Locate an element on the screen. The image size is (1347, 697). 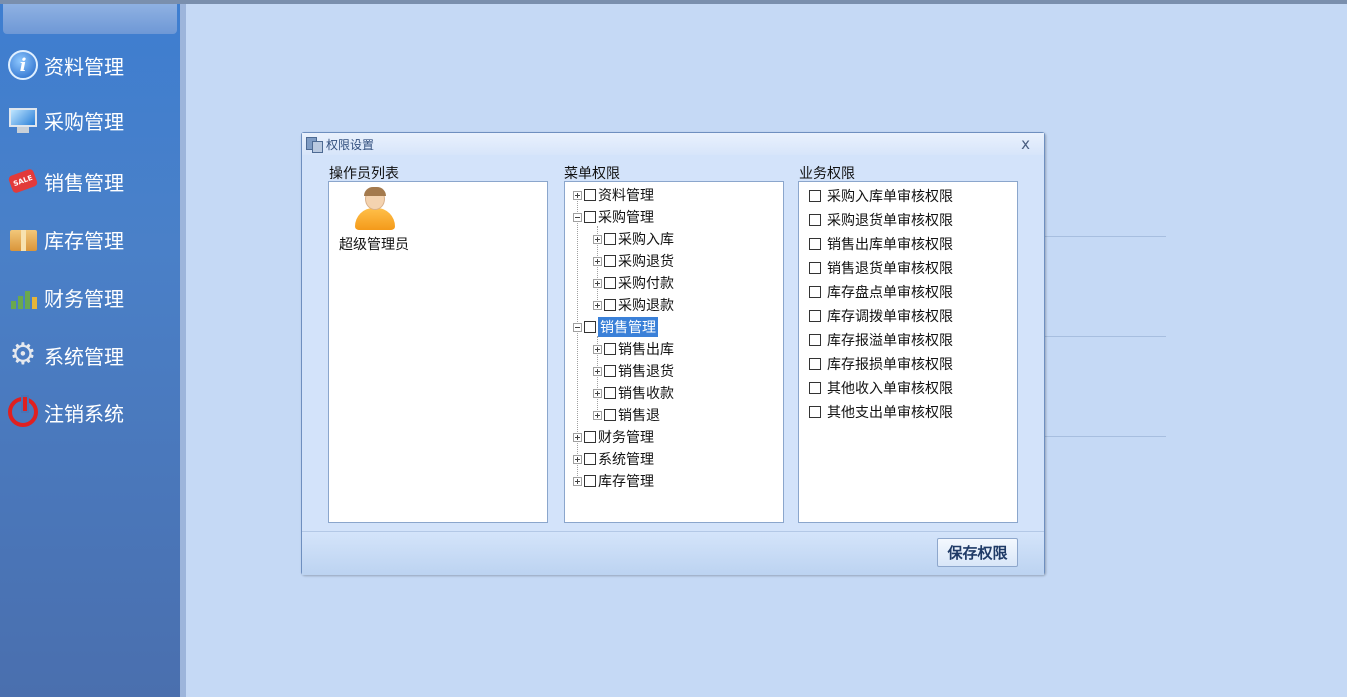
operators-label: 操作员列表 is located at coordinates (364, 174).